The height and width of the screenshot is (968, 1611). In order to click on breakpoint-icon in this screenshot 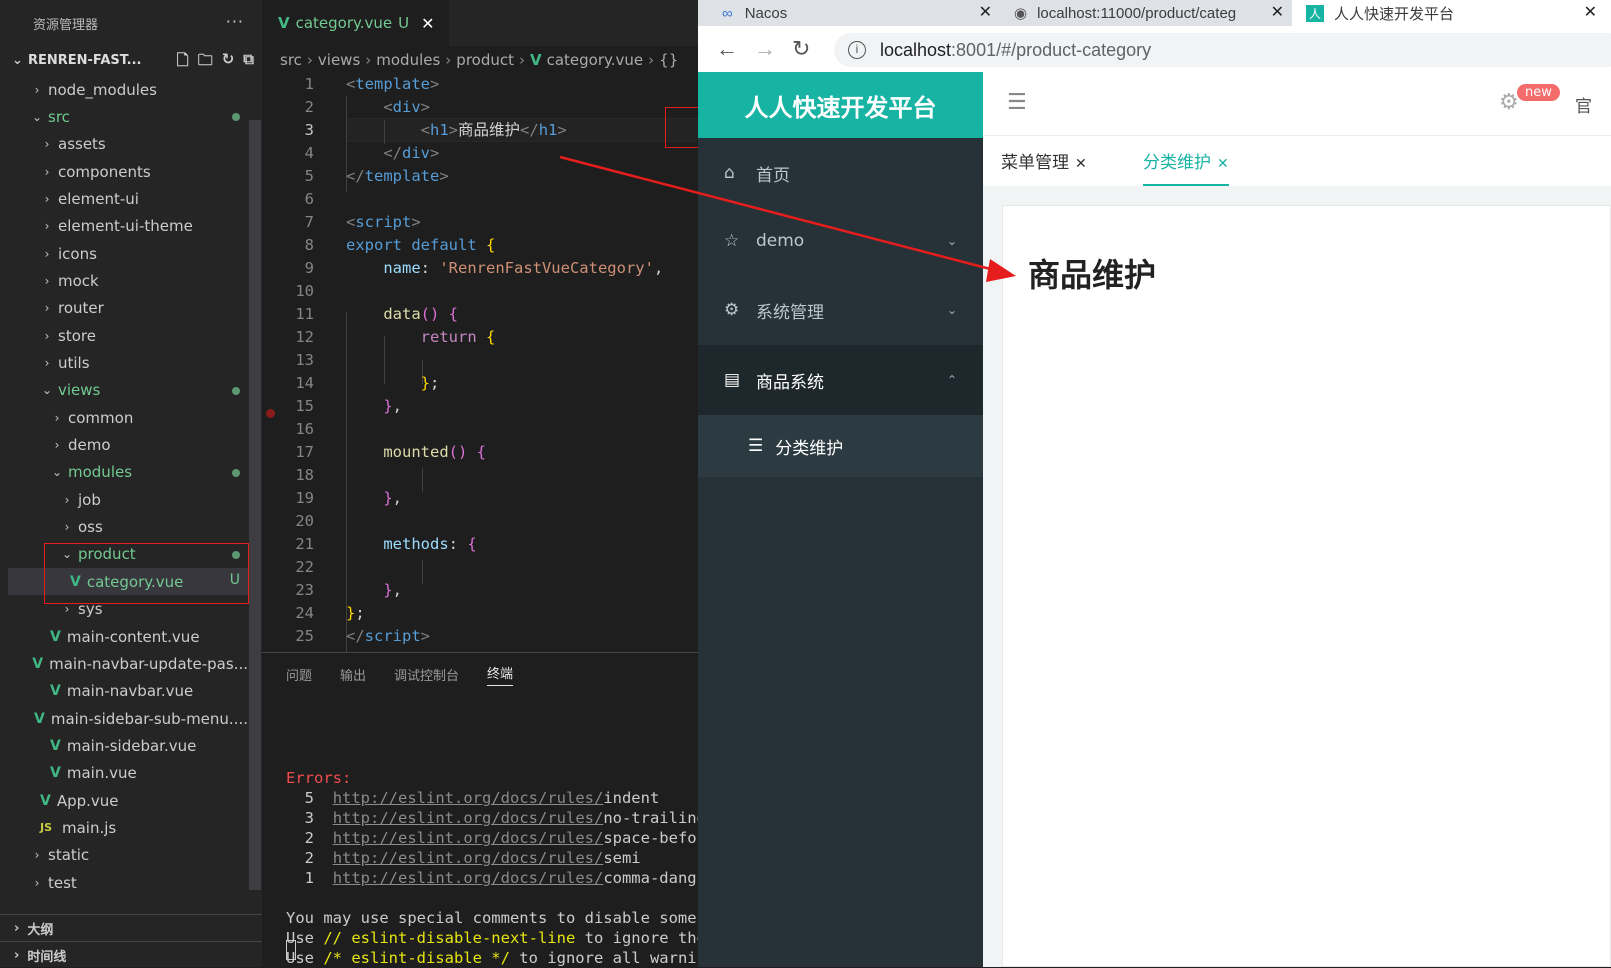, I will do `click(270, 413)`.